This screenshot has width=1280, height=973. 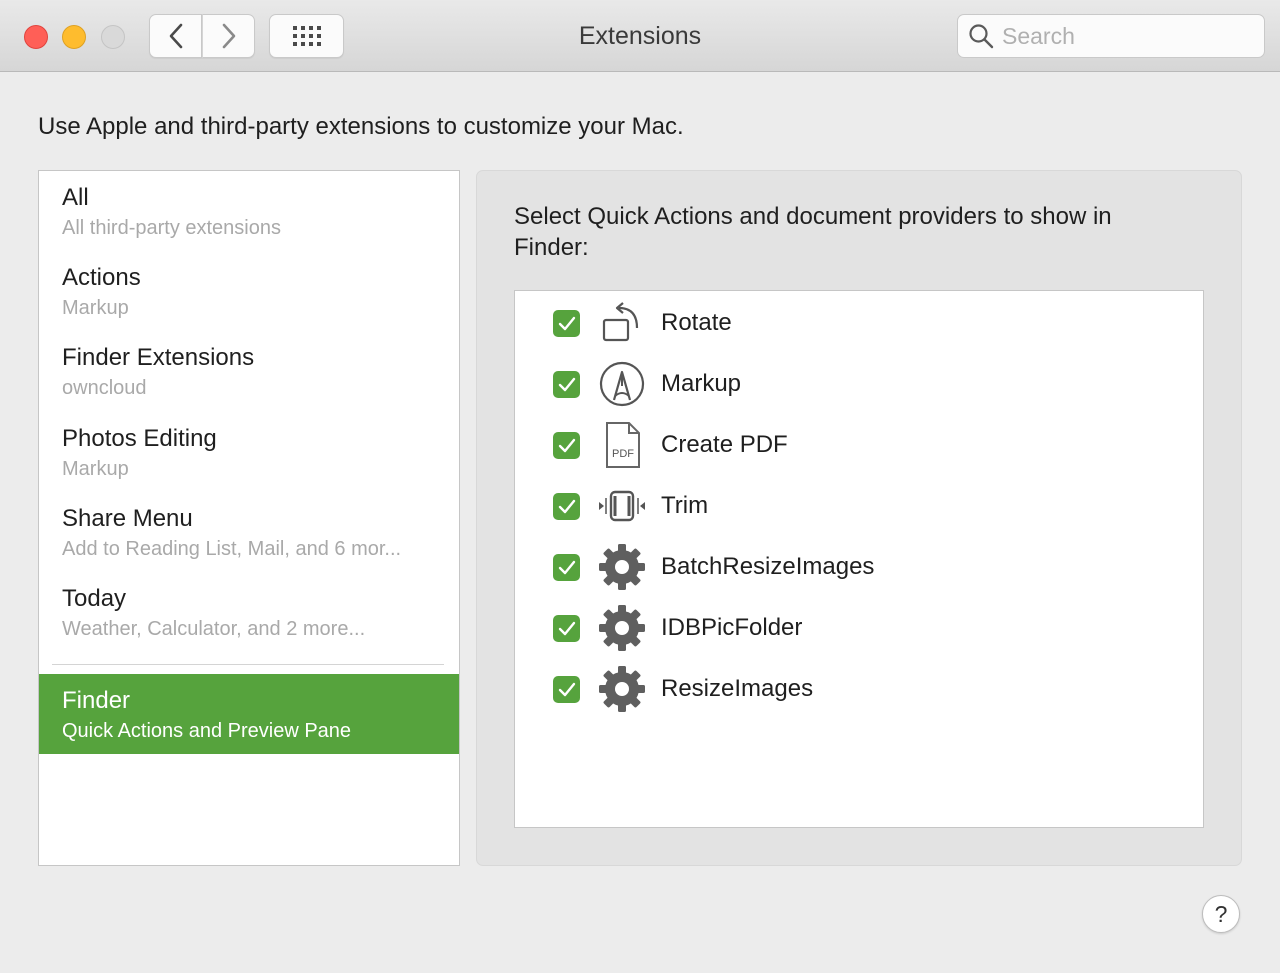 What do you see at coordinates (623, 454) in the screenshot?
I see `pdf-icon-text: PDF` at bounding box center [623, 454].